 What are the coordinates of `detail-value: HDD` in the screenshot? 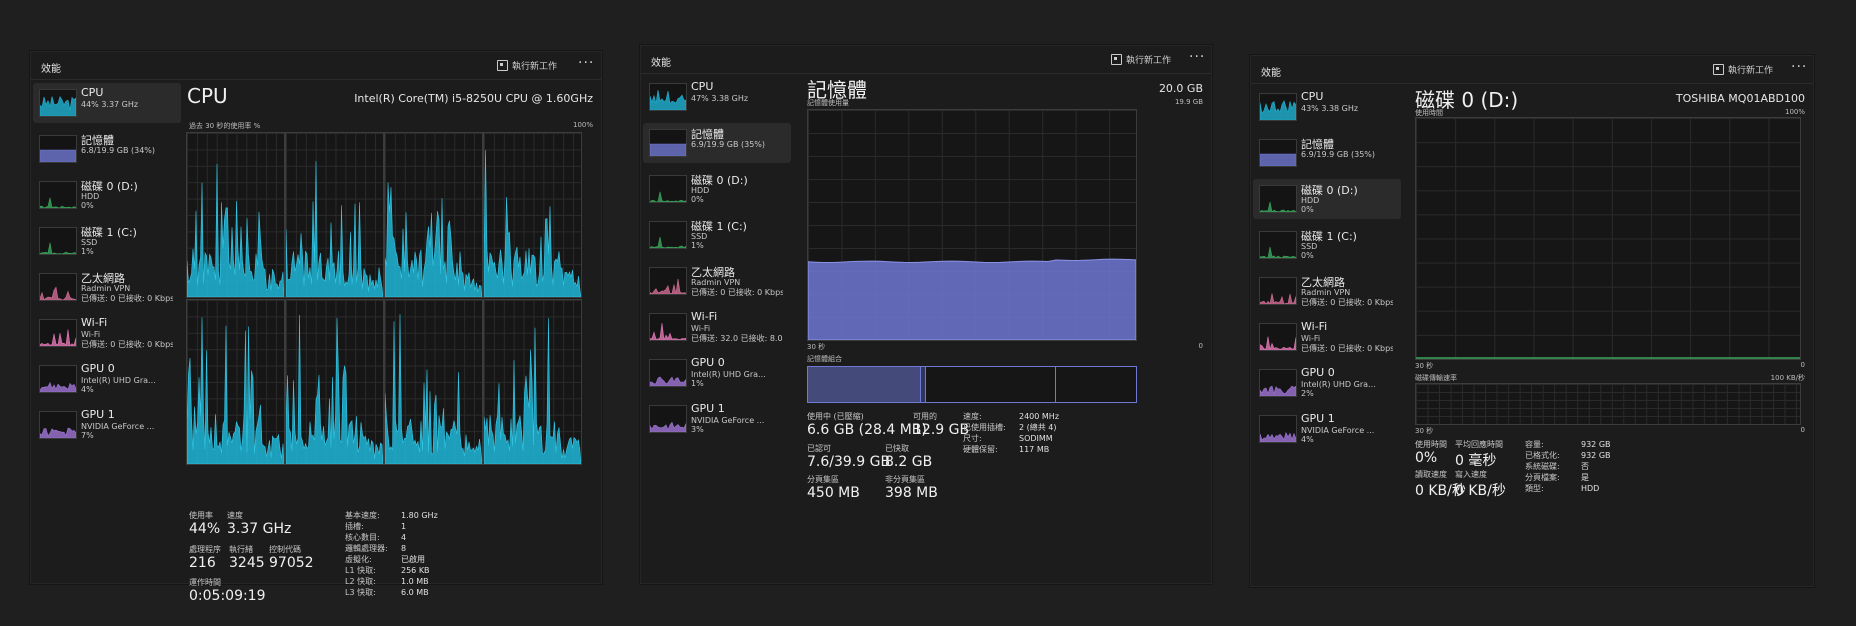 It's located at (1590, 488).